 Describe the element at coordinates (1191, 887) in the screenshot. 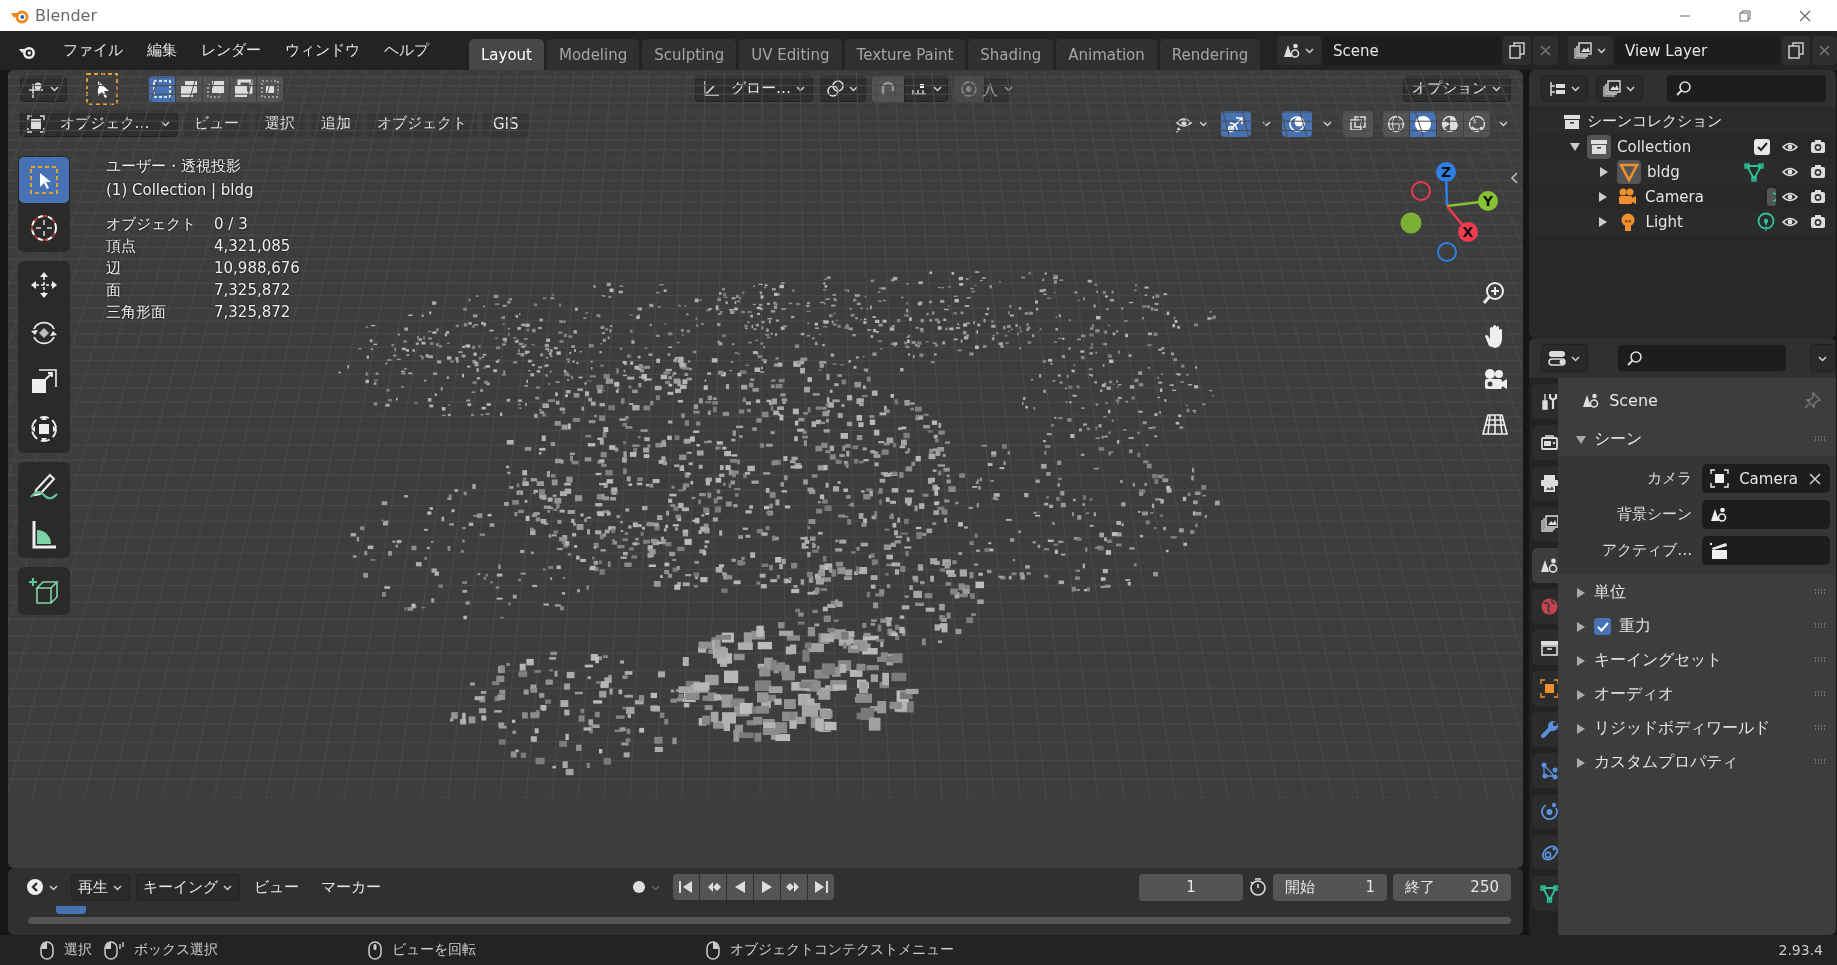

I see `current-frame-field: 1` at that location.